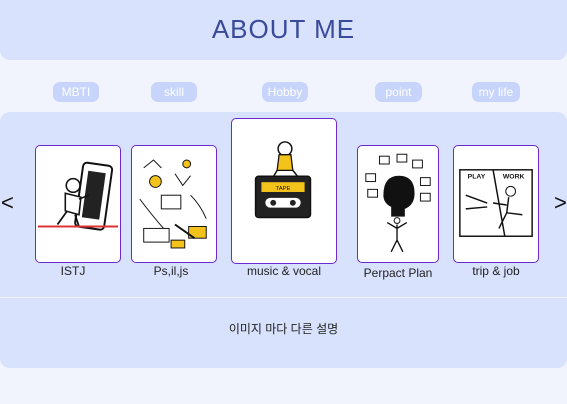  I want to click on carousel-card-point, so click(398, 204).